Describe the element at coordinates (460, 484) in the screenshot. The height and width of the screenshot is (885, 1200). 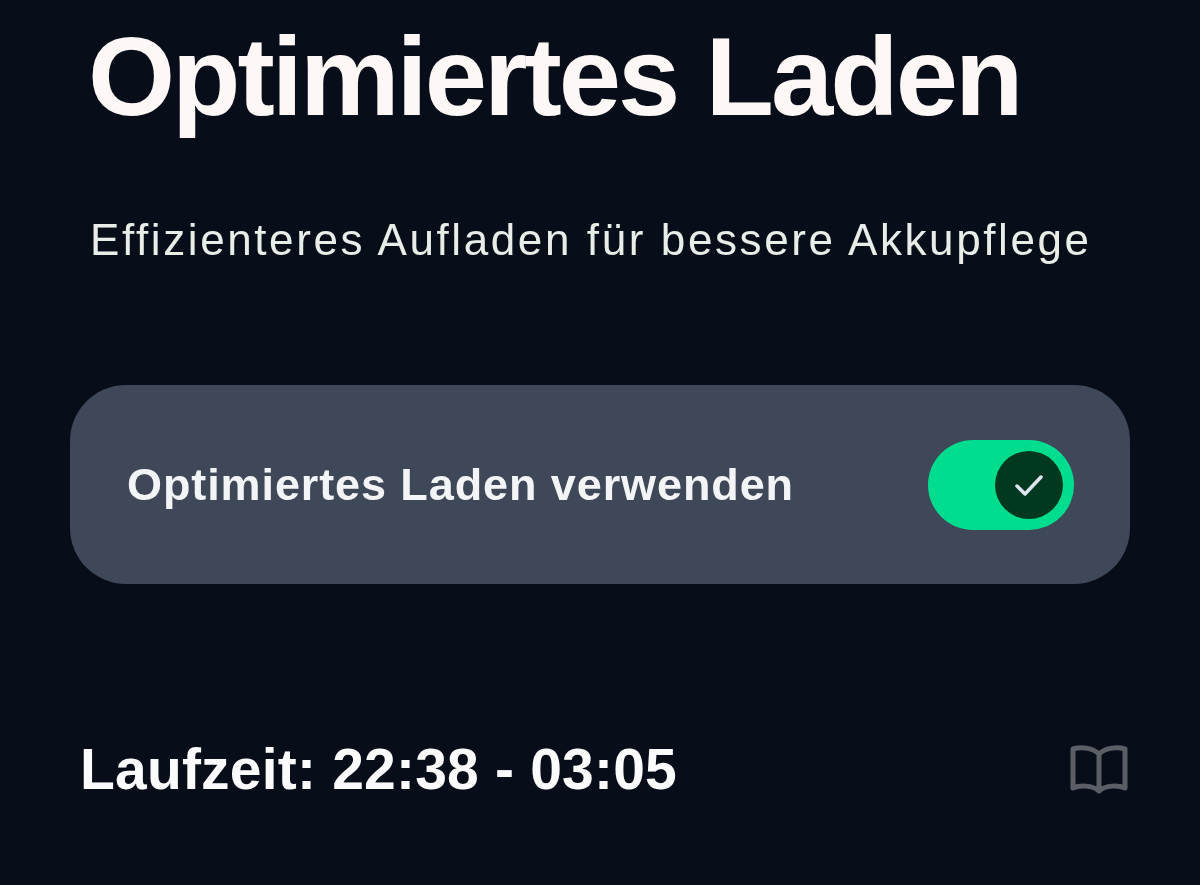
I see `setting-label: Optimiertes Laden verwenden` at that location.